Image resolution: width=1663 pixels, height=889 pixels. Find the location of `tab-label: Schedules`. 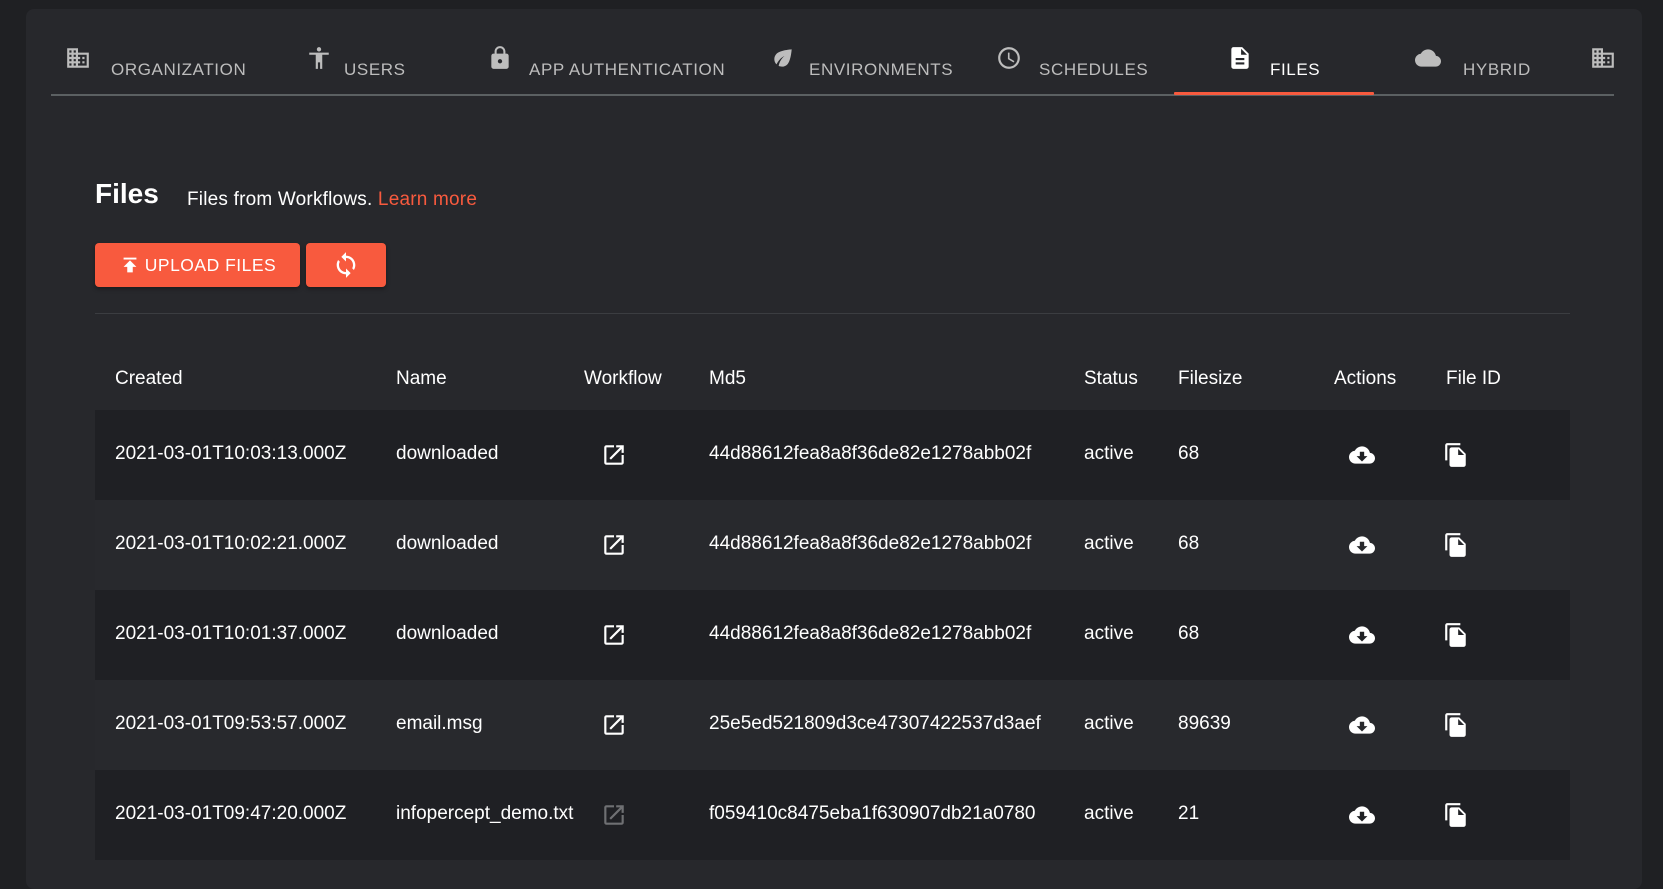

tab-label: Schedules is located at coordinates (1094, 69).